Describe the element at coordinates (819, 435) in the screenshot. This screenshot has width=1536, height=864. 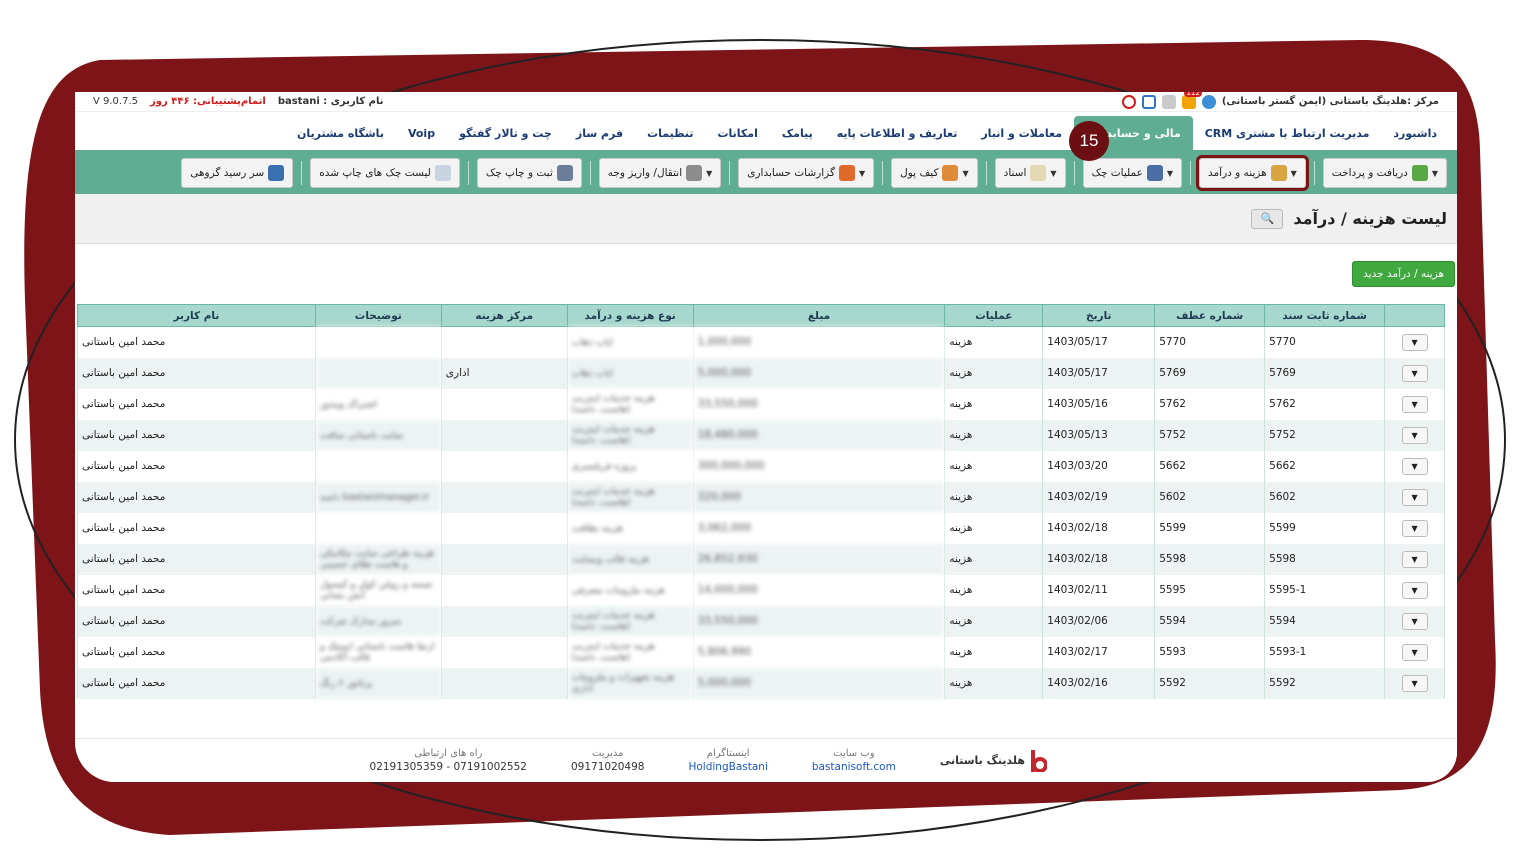
I see `amount-cell: 18,480,000` at that location.